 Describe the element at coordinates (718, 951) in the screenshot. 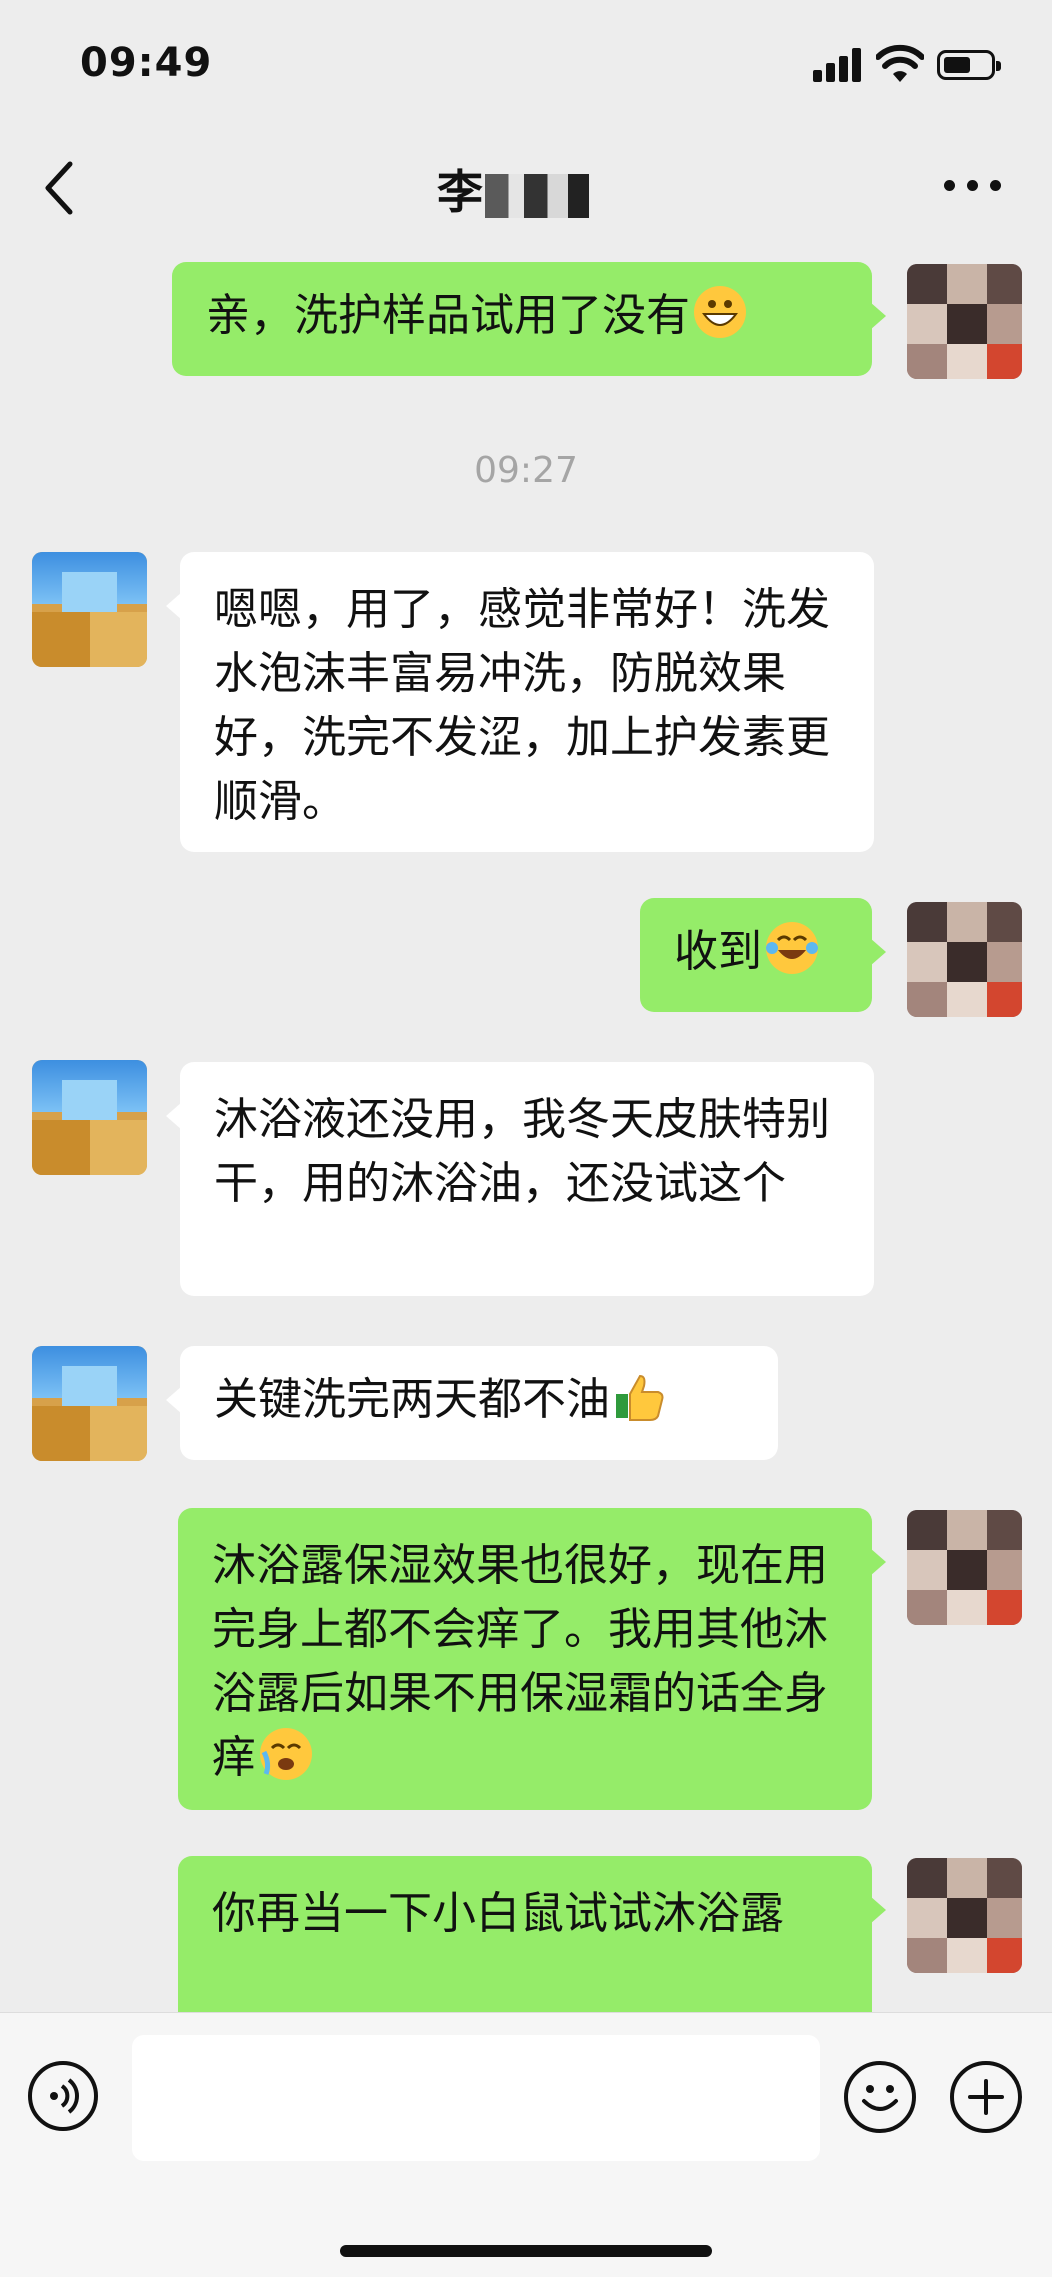

I see `message-text: 收到` at that location.